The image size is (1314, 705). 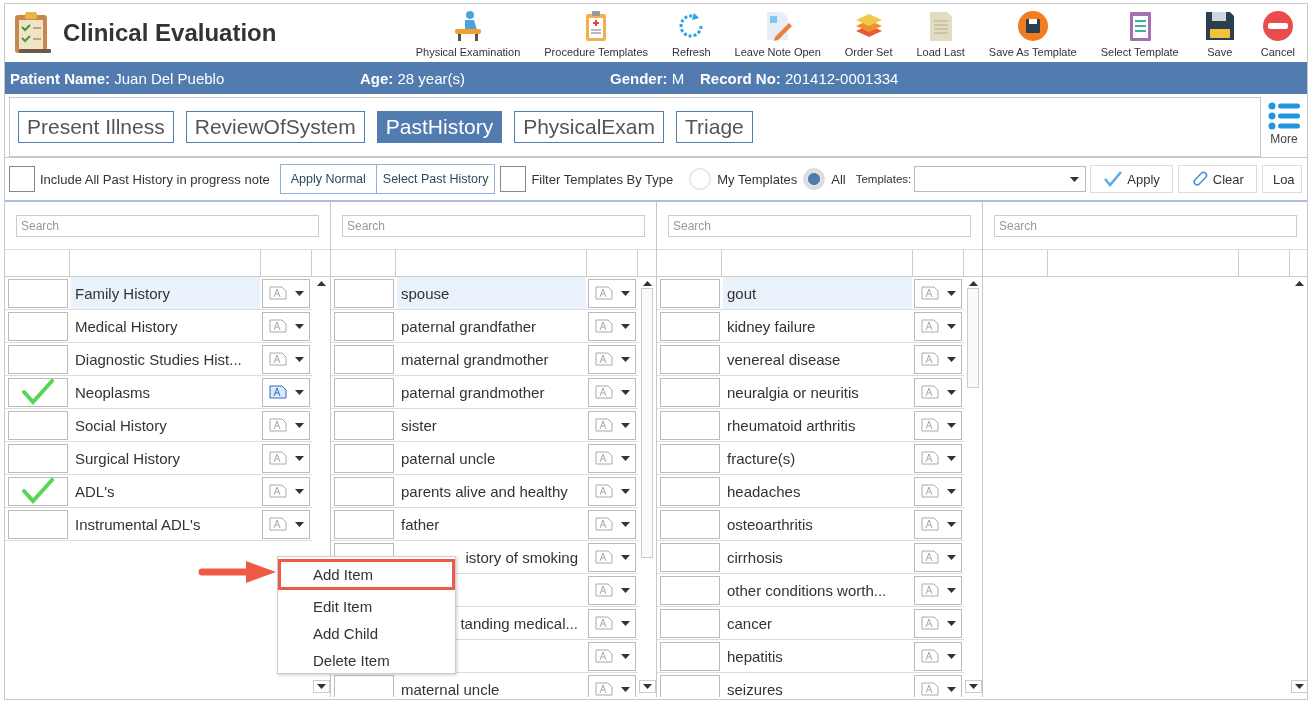 What do you see at coordinates (810, 524) in the screenshot?
I see `list-row: osteoarthritis` at bounding box center [810, 524].